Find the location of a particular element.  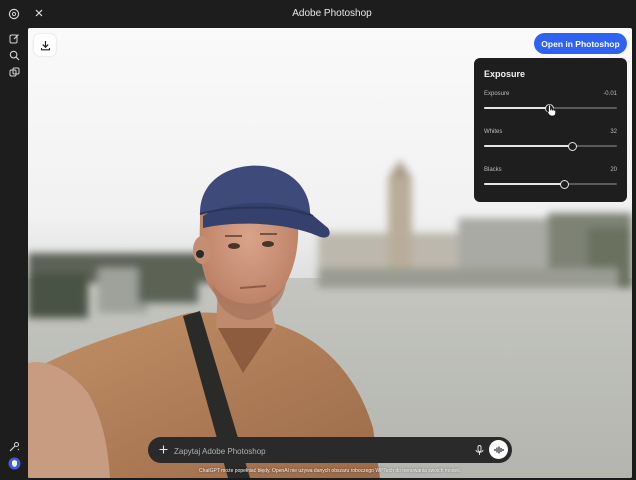

window-title: Adobe Photoshop is located at coordinates (332, 13).